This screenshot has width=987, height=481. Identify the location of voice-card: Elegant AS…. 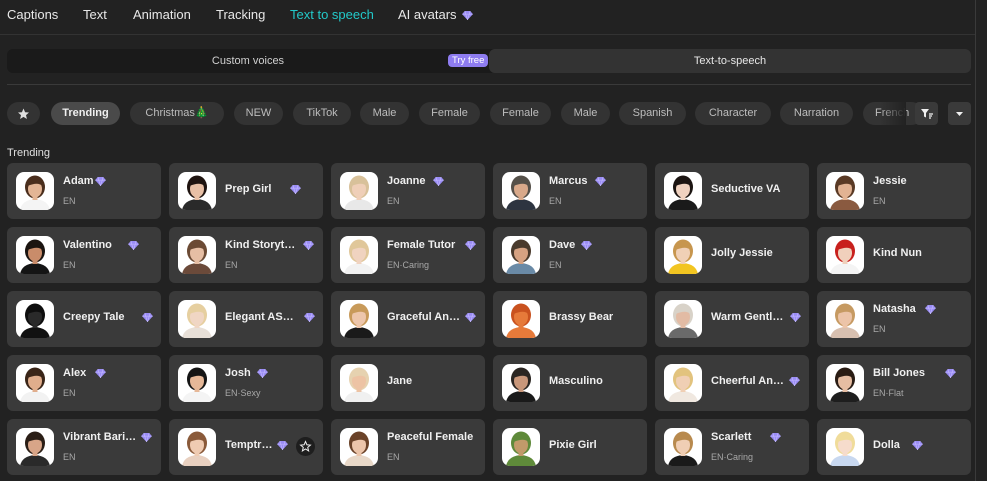
(246, 319).